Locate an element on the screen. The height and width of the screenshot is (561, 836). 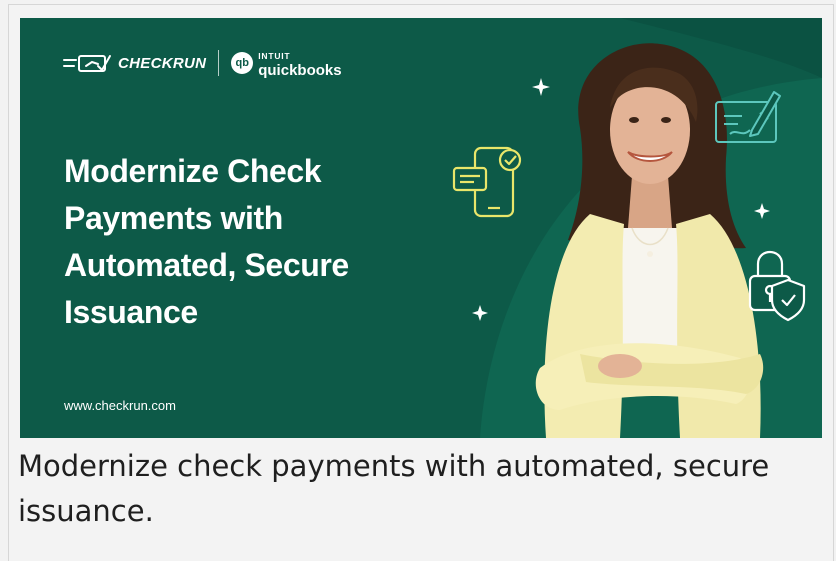
brand-lockup: CHECKRUN qb INTUIT quickbooks is located at coordinates (202, 64).